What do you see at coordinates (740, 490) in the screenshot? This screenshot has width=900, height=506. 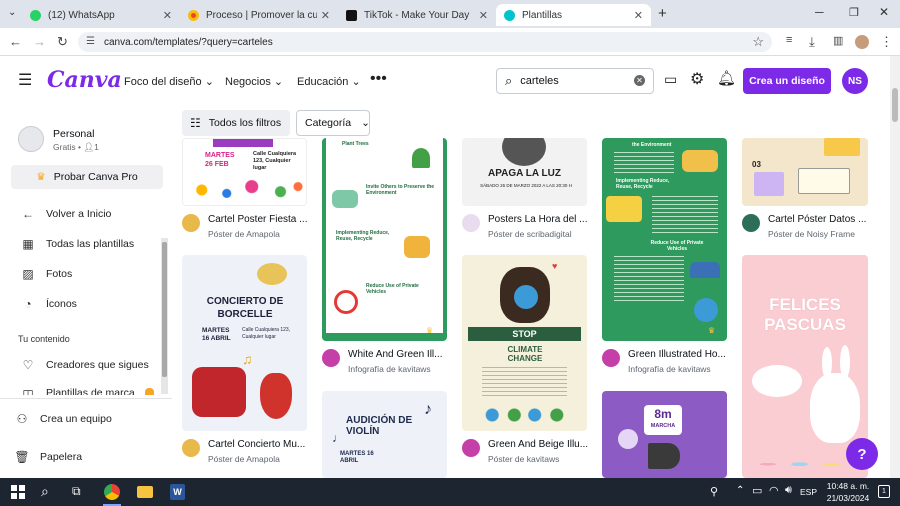 I see `chevron-up-icon: ⌃` at bounding box center [740, 490].